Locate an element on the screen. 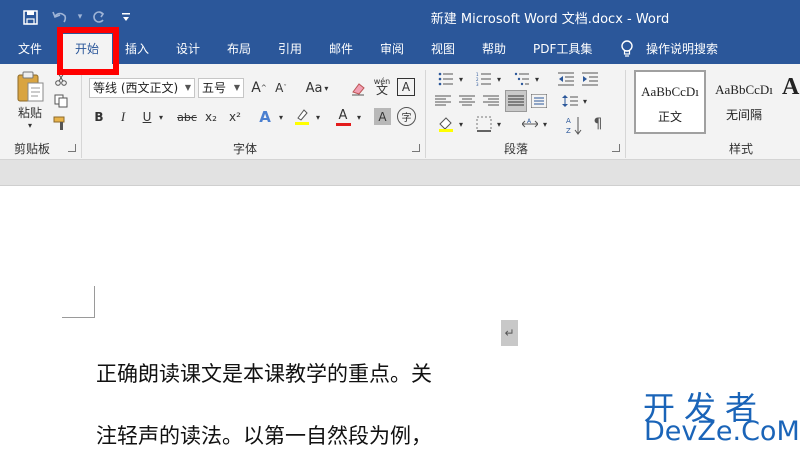 Image resolution: width=800 pixels, height=450 pixels. shrink-font-button: Aˇ is located at coordinates (281, 88).